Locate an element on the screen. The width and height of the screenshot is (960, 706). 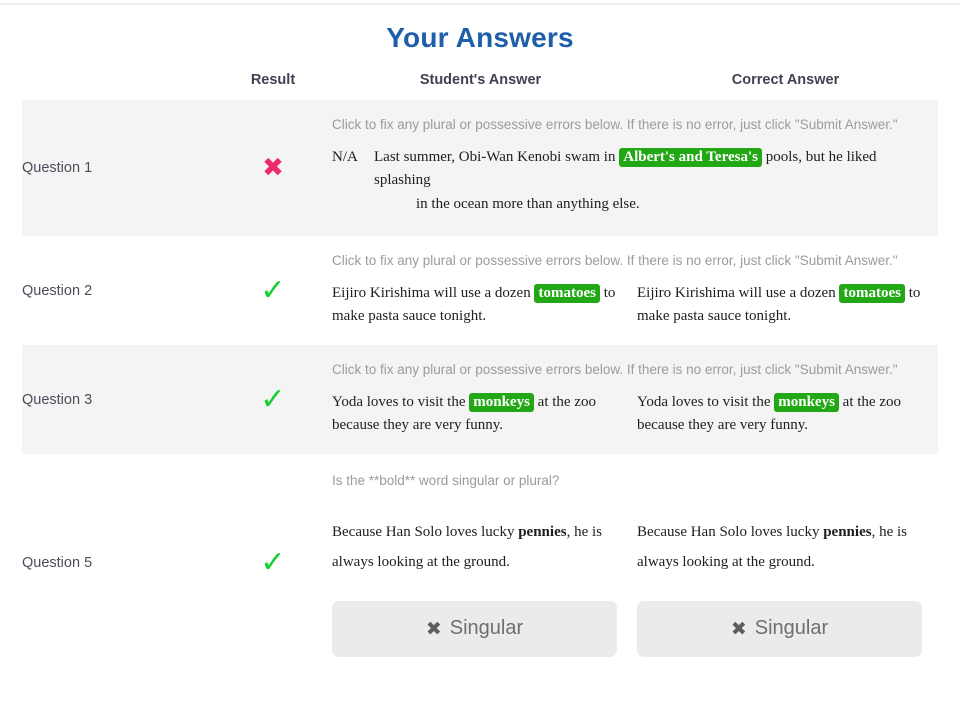
student-choice-label: Singular is located at coordinates (486, 628).